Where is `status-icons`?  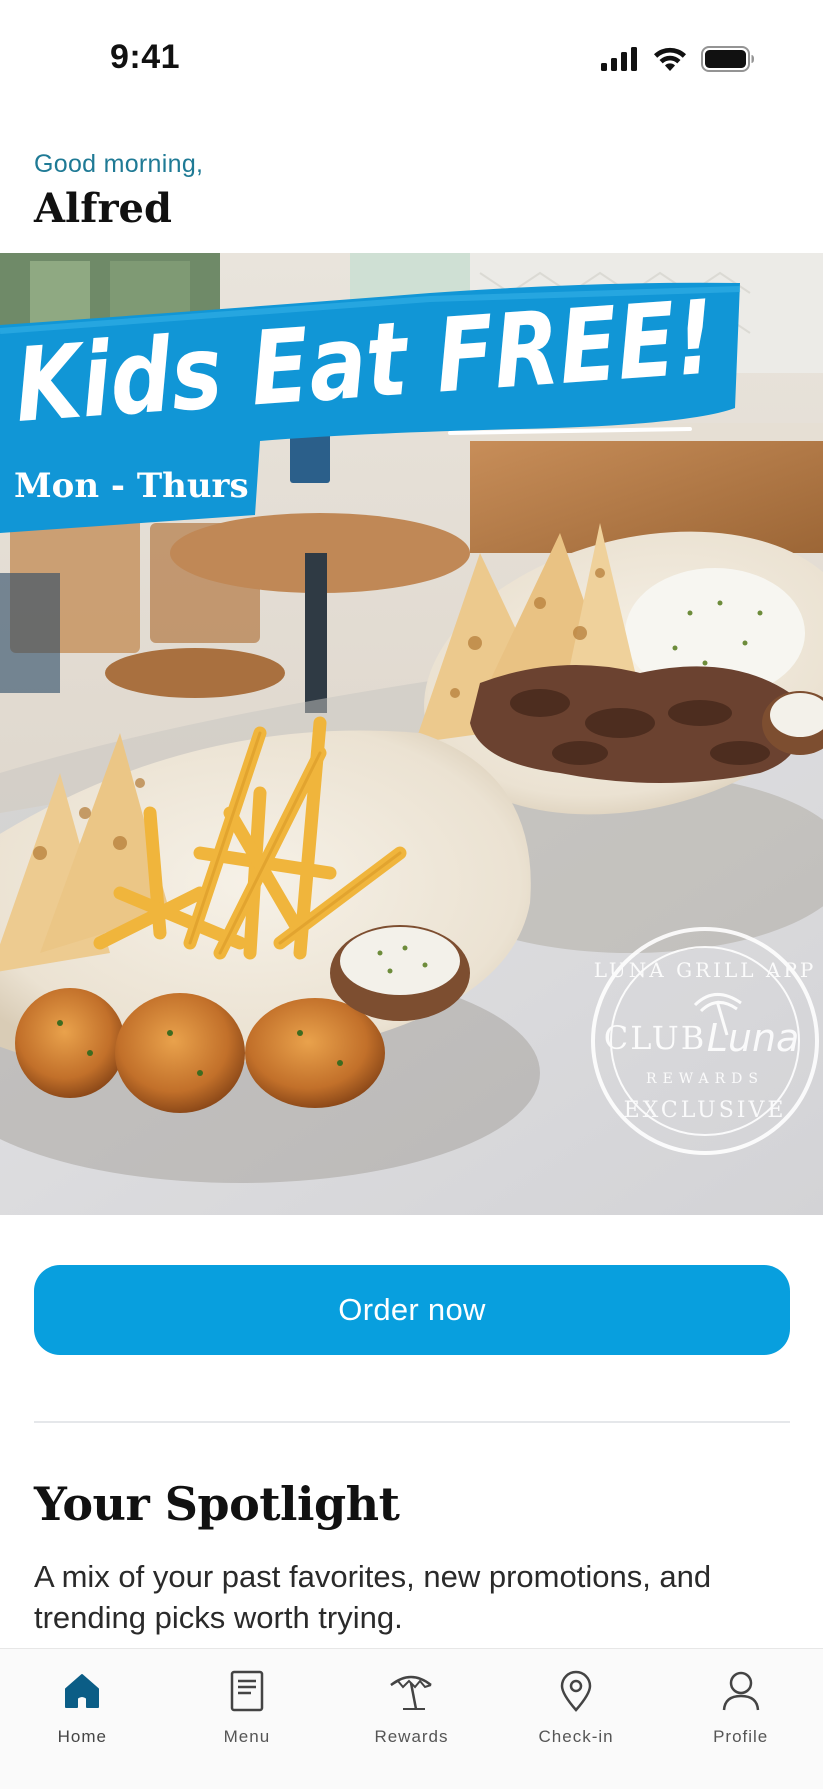
status-icons is located at coordinates (678, 61).